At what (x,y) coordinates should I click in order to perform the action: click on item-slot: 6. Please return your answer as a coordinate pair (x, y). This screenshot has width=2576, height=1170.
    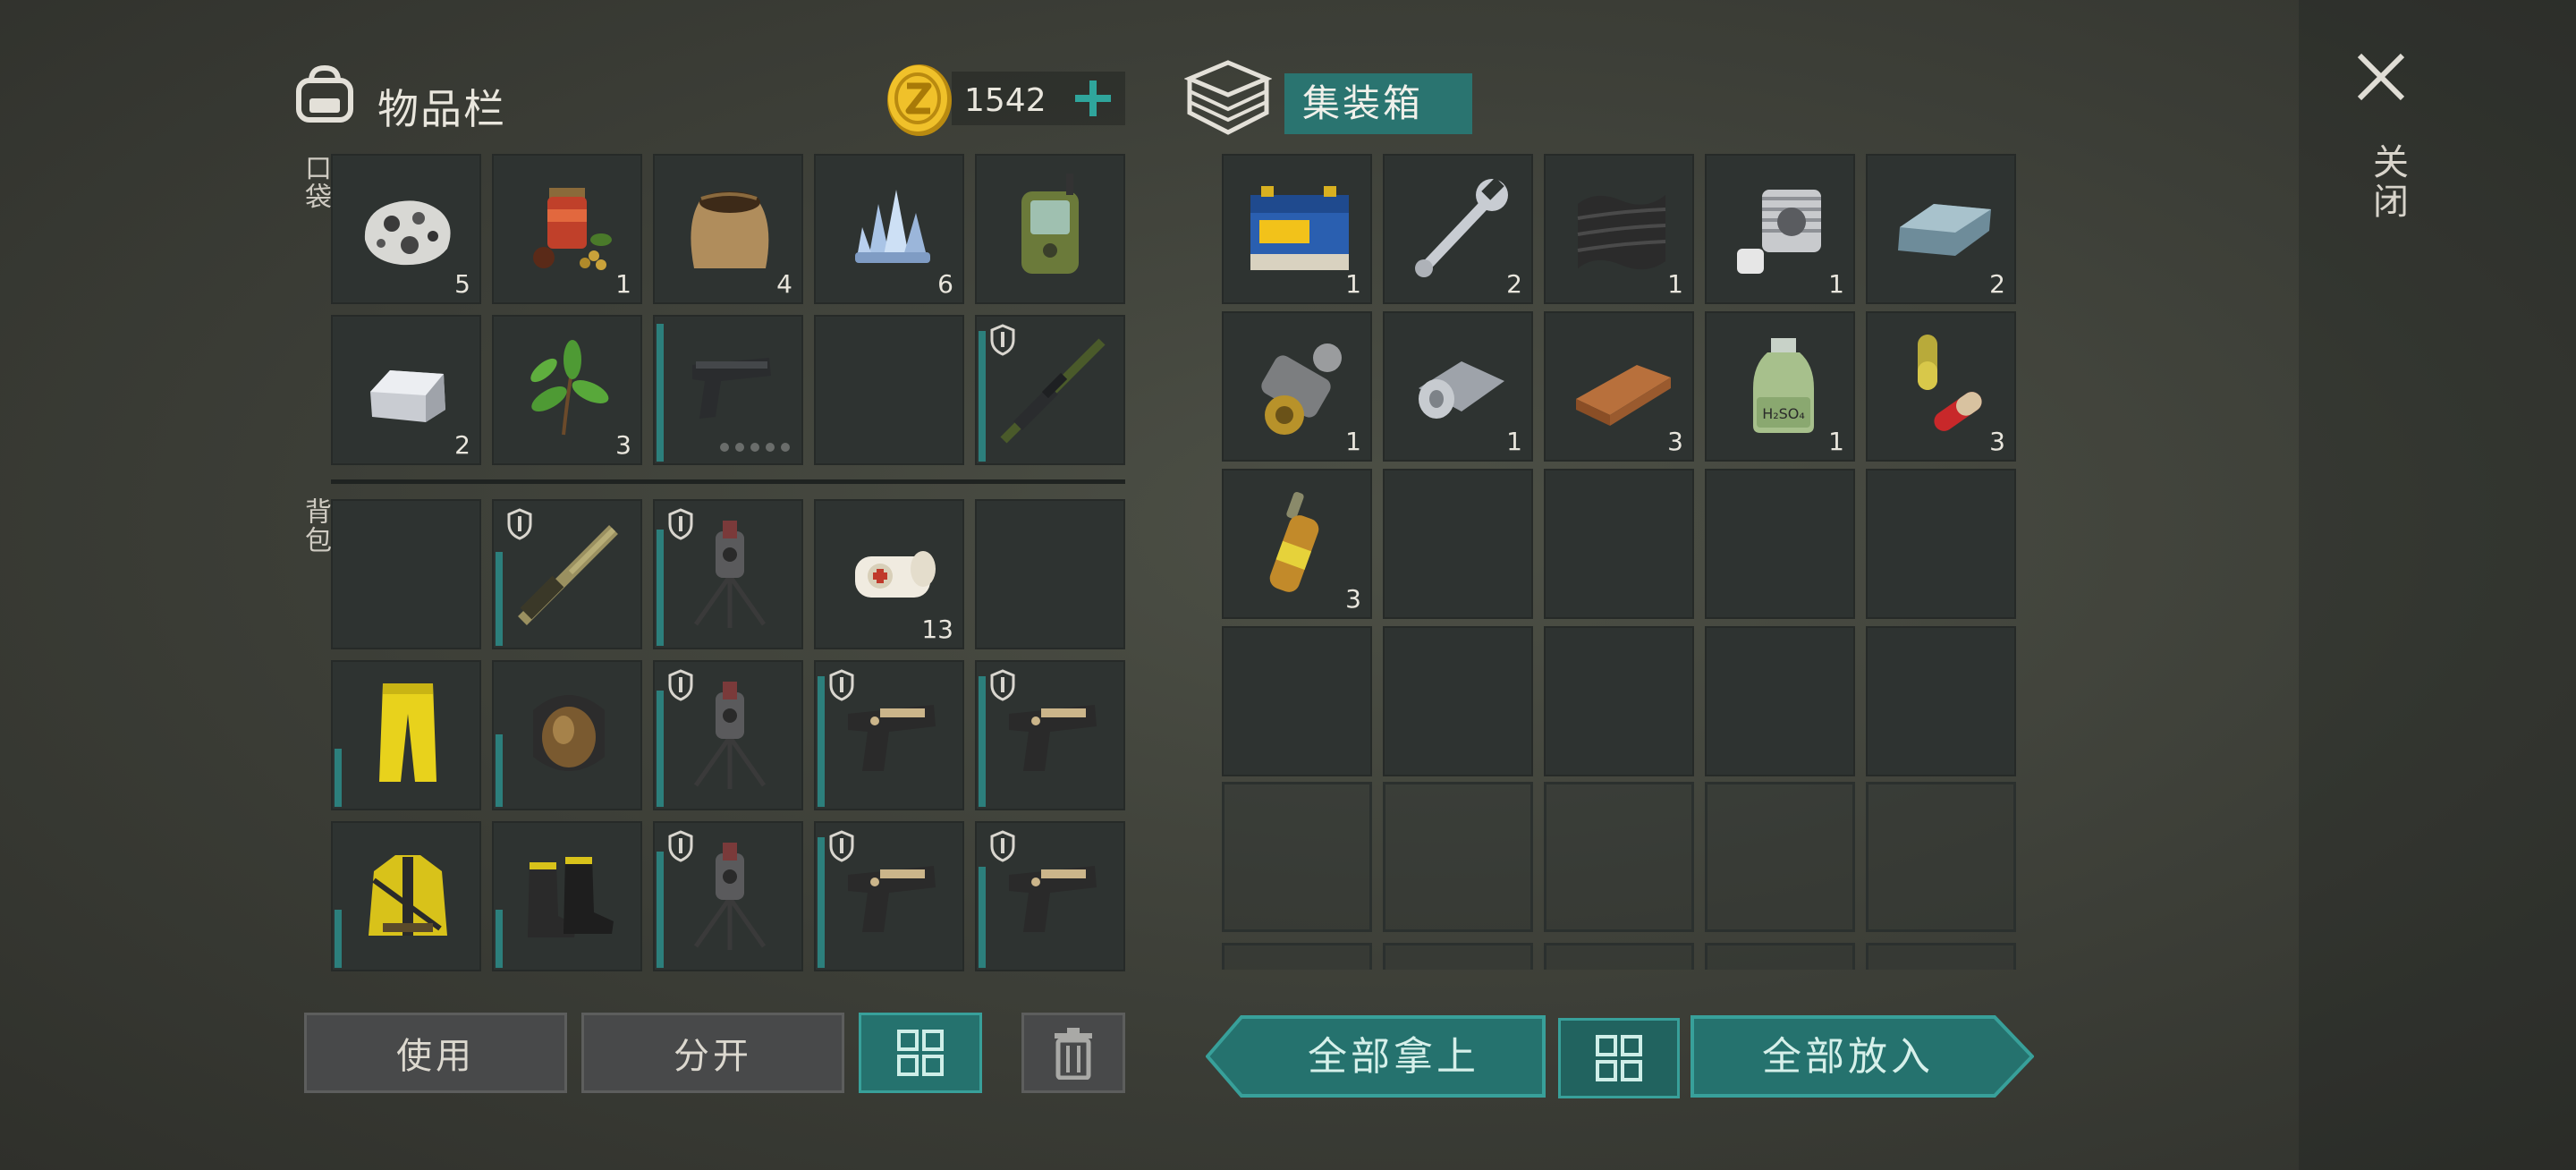
    Looking at the image, I should click on (889, 229).